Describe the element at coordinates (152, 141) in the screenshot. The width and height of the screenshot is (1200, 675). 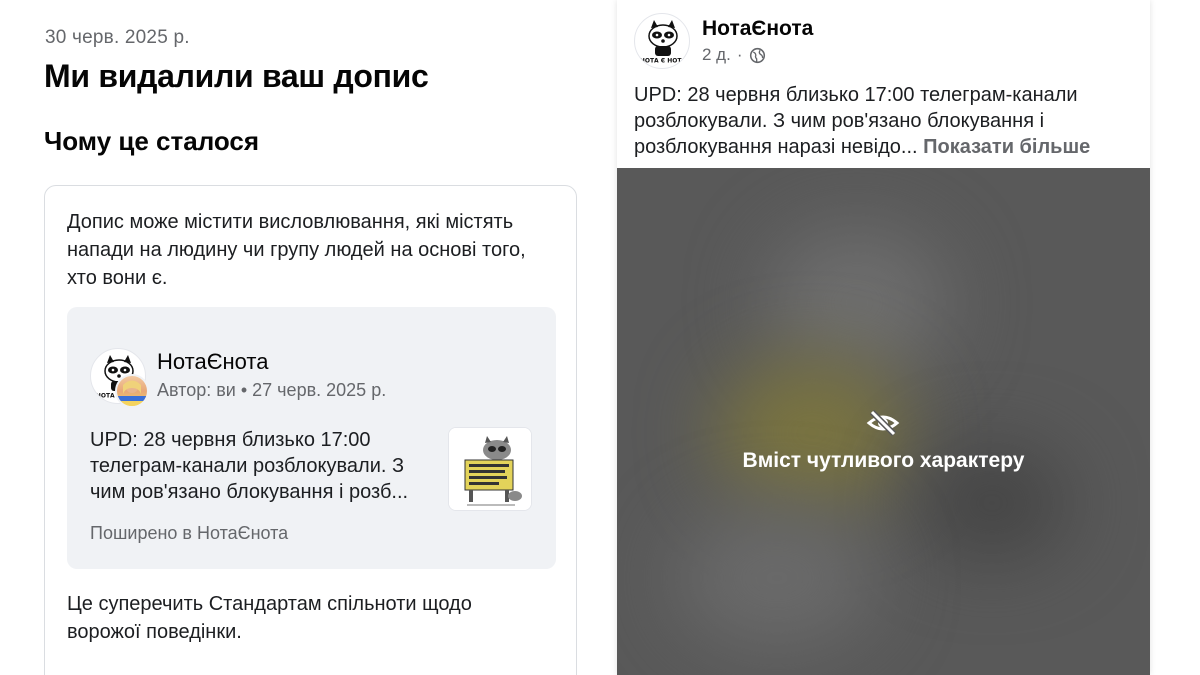
I see `section-heading: Чому це сталося` at that location.